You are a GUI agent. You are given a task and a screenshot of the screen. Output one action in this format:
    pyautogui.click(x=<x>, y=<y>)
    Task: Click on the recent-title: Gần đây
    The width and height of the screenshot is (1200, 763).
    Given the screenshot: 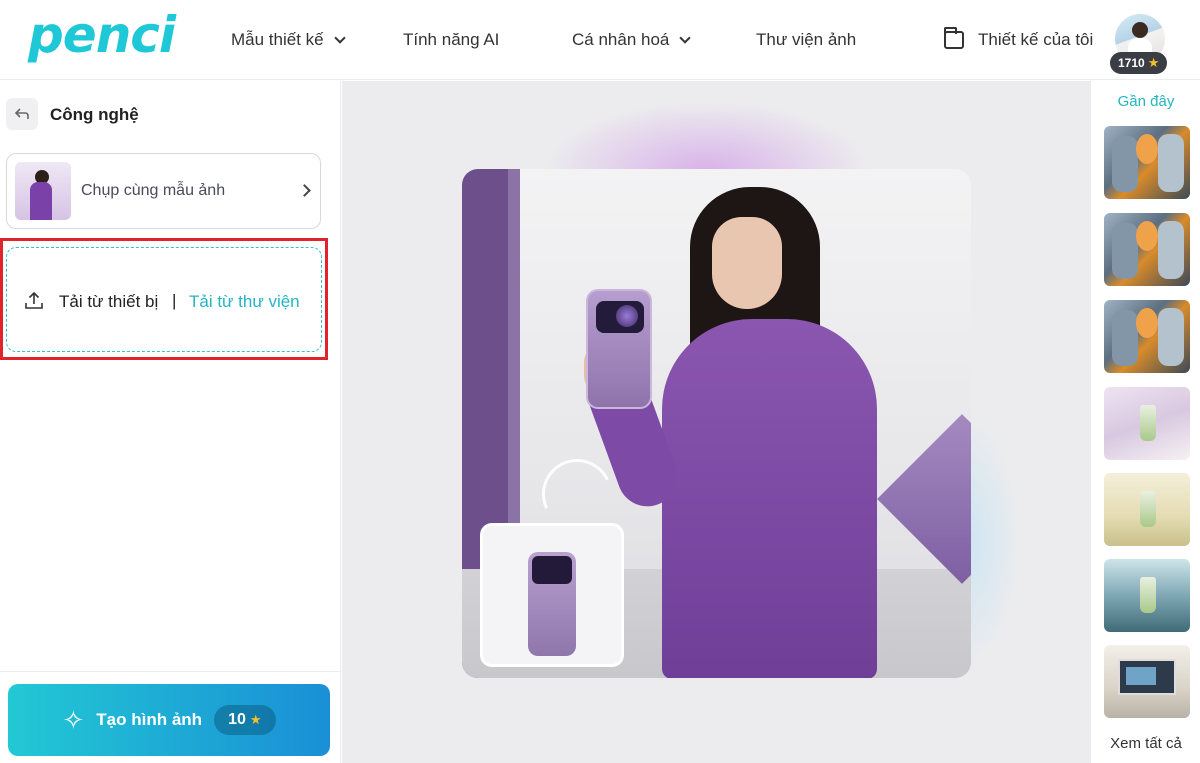 What is the action you would take?
    pyautogui.click(x=1146, y=101)
    